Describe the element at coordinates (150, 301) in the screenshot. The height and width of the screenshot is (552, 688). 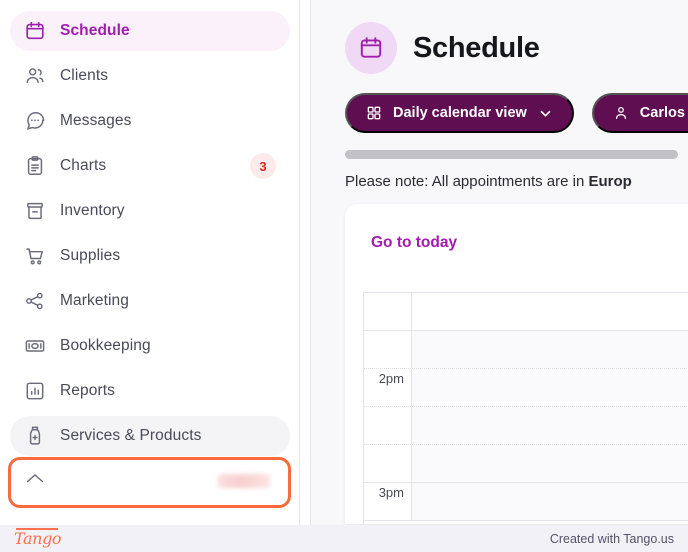
I see `sidebar-item-marketing: Marketing` at that location.